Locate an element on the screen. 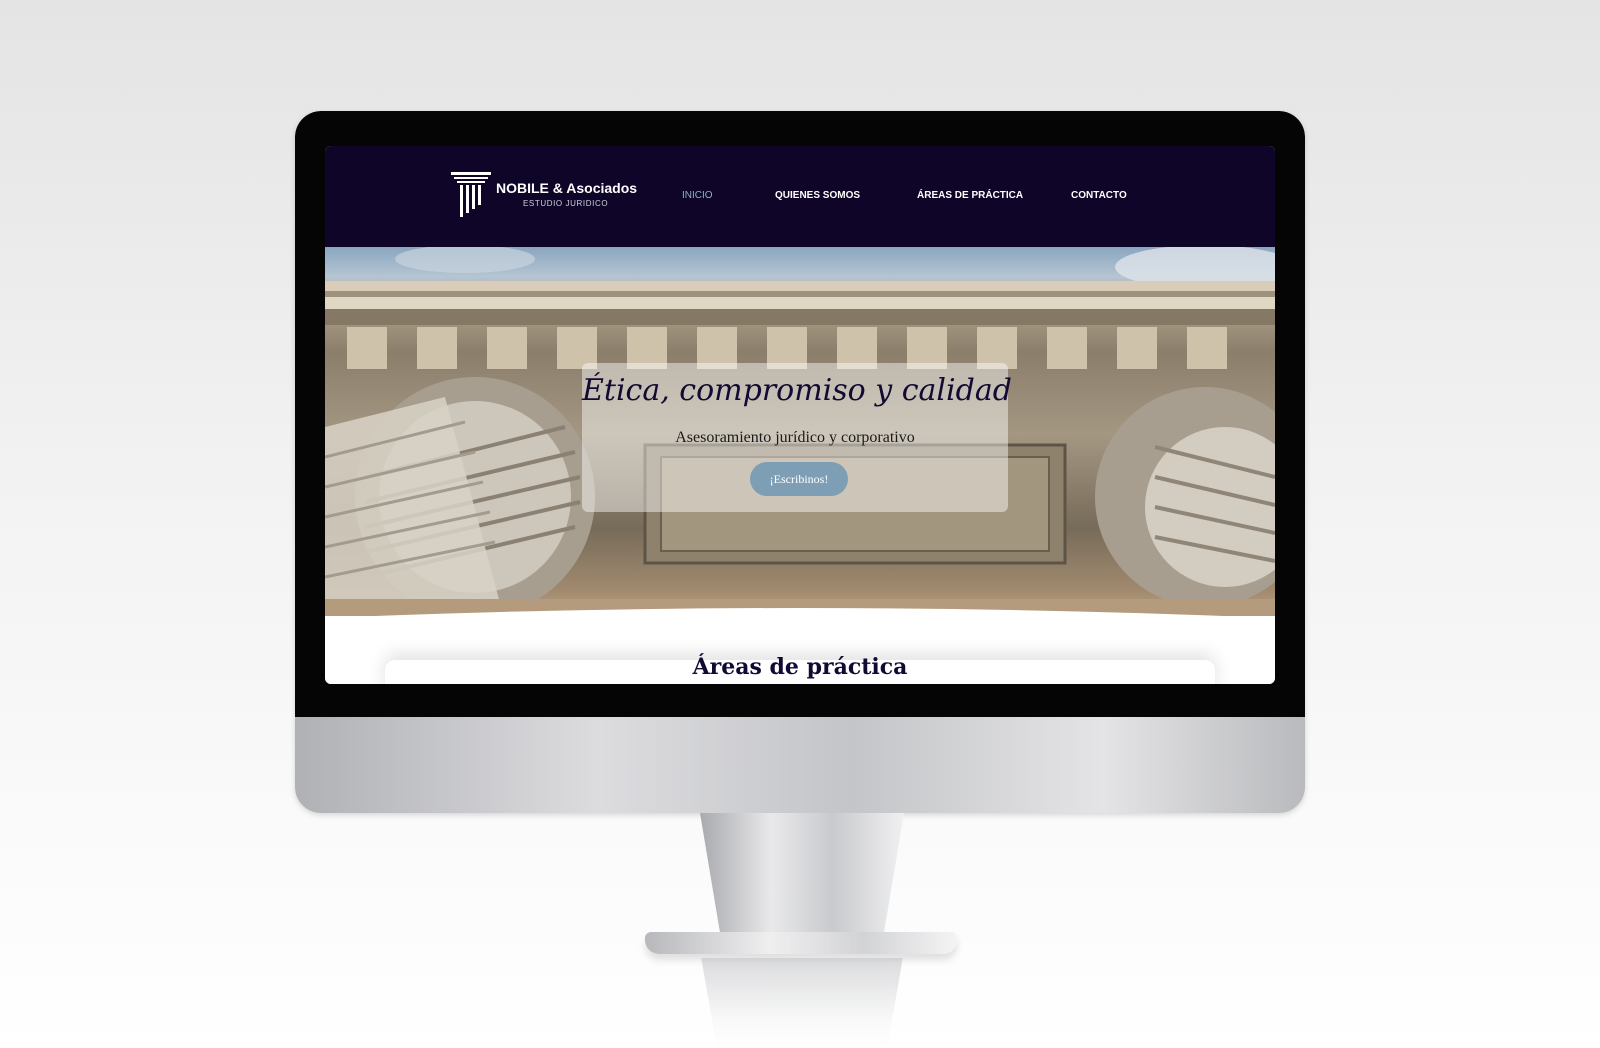 Image resolution: width=1600 pixels, height=1048 pixels. nav-item-inicio: INICIO is located at coordinates (697, 195).